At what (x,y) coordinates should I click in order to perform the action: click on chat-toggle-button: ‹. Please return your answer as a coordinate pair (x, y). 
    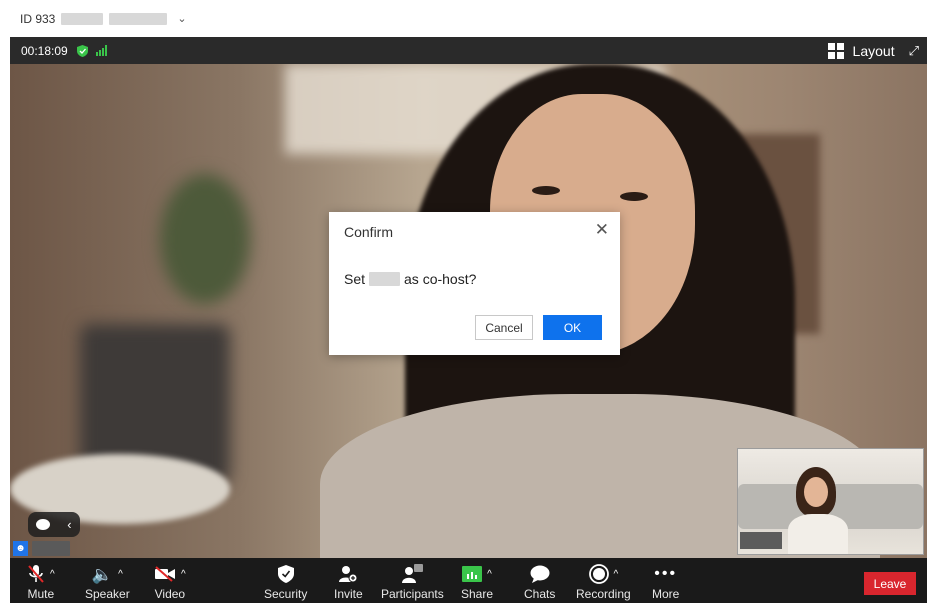
    Looking at the image, I should click on (54, 524).